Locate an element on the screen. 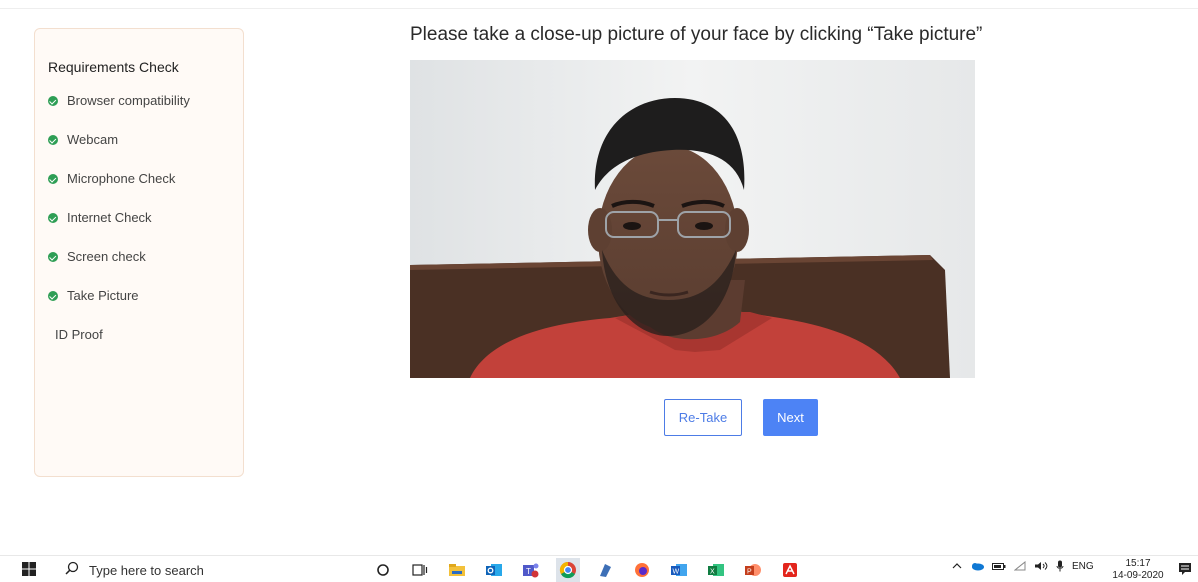 The image size is (1198, 582). requirement-internet: Internet Check is located at coordinates (119, 229).